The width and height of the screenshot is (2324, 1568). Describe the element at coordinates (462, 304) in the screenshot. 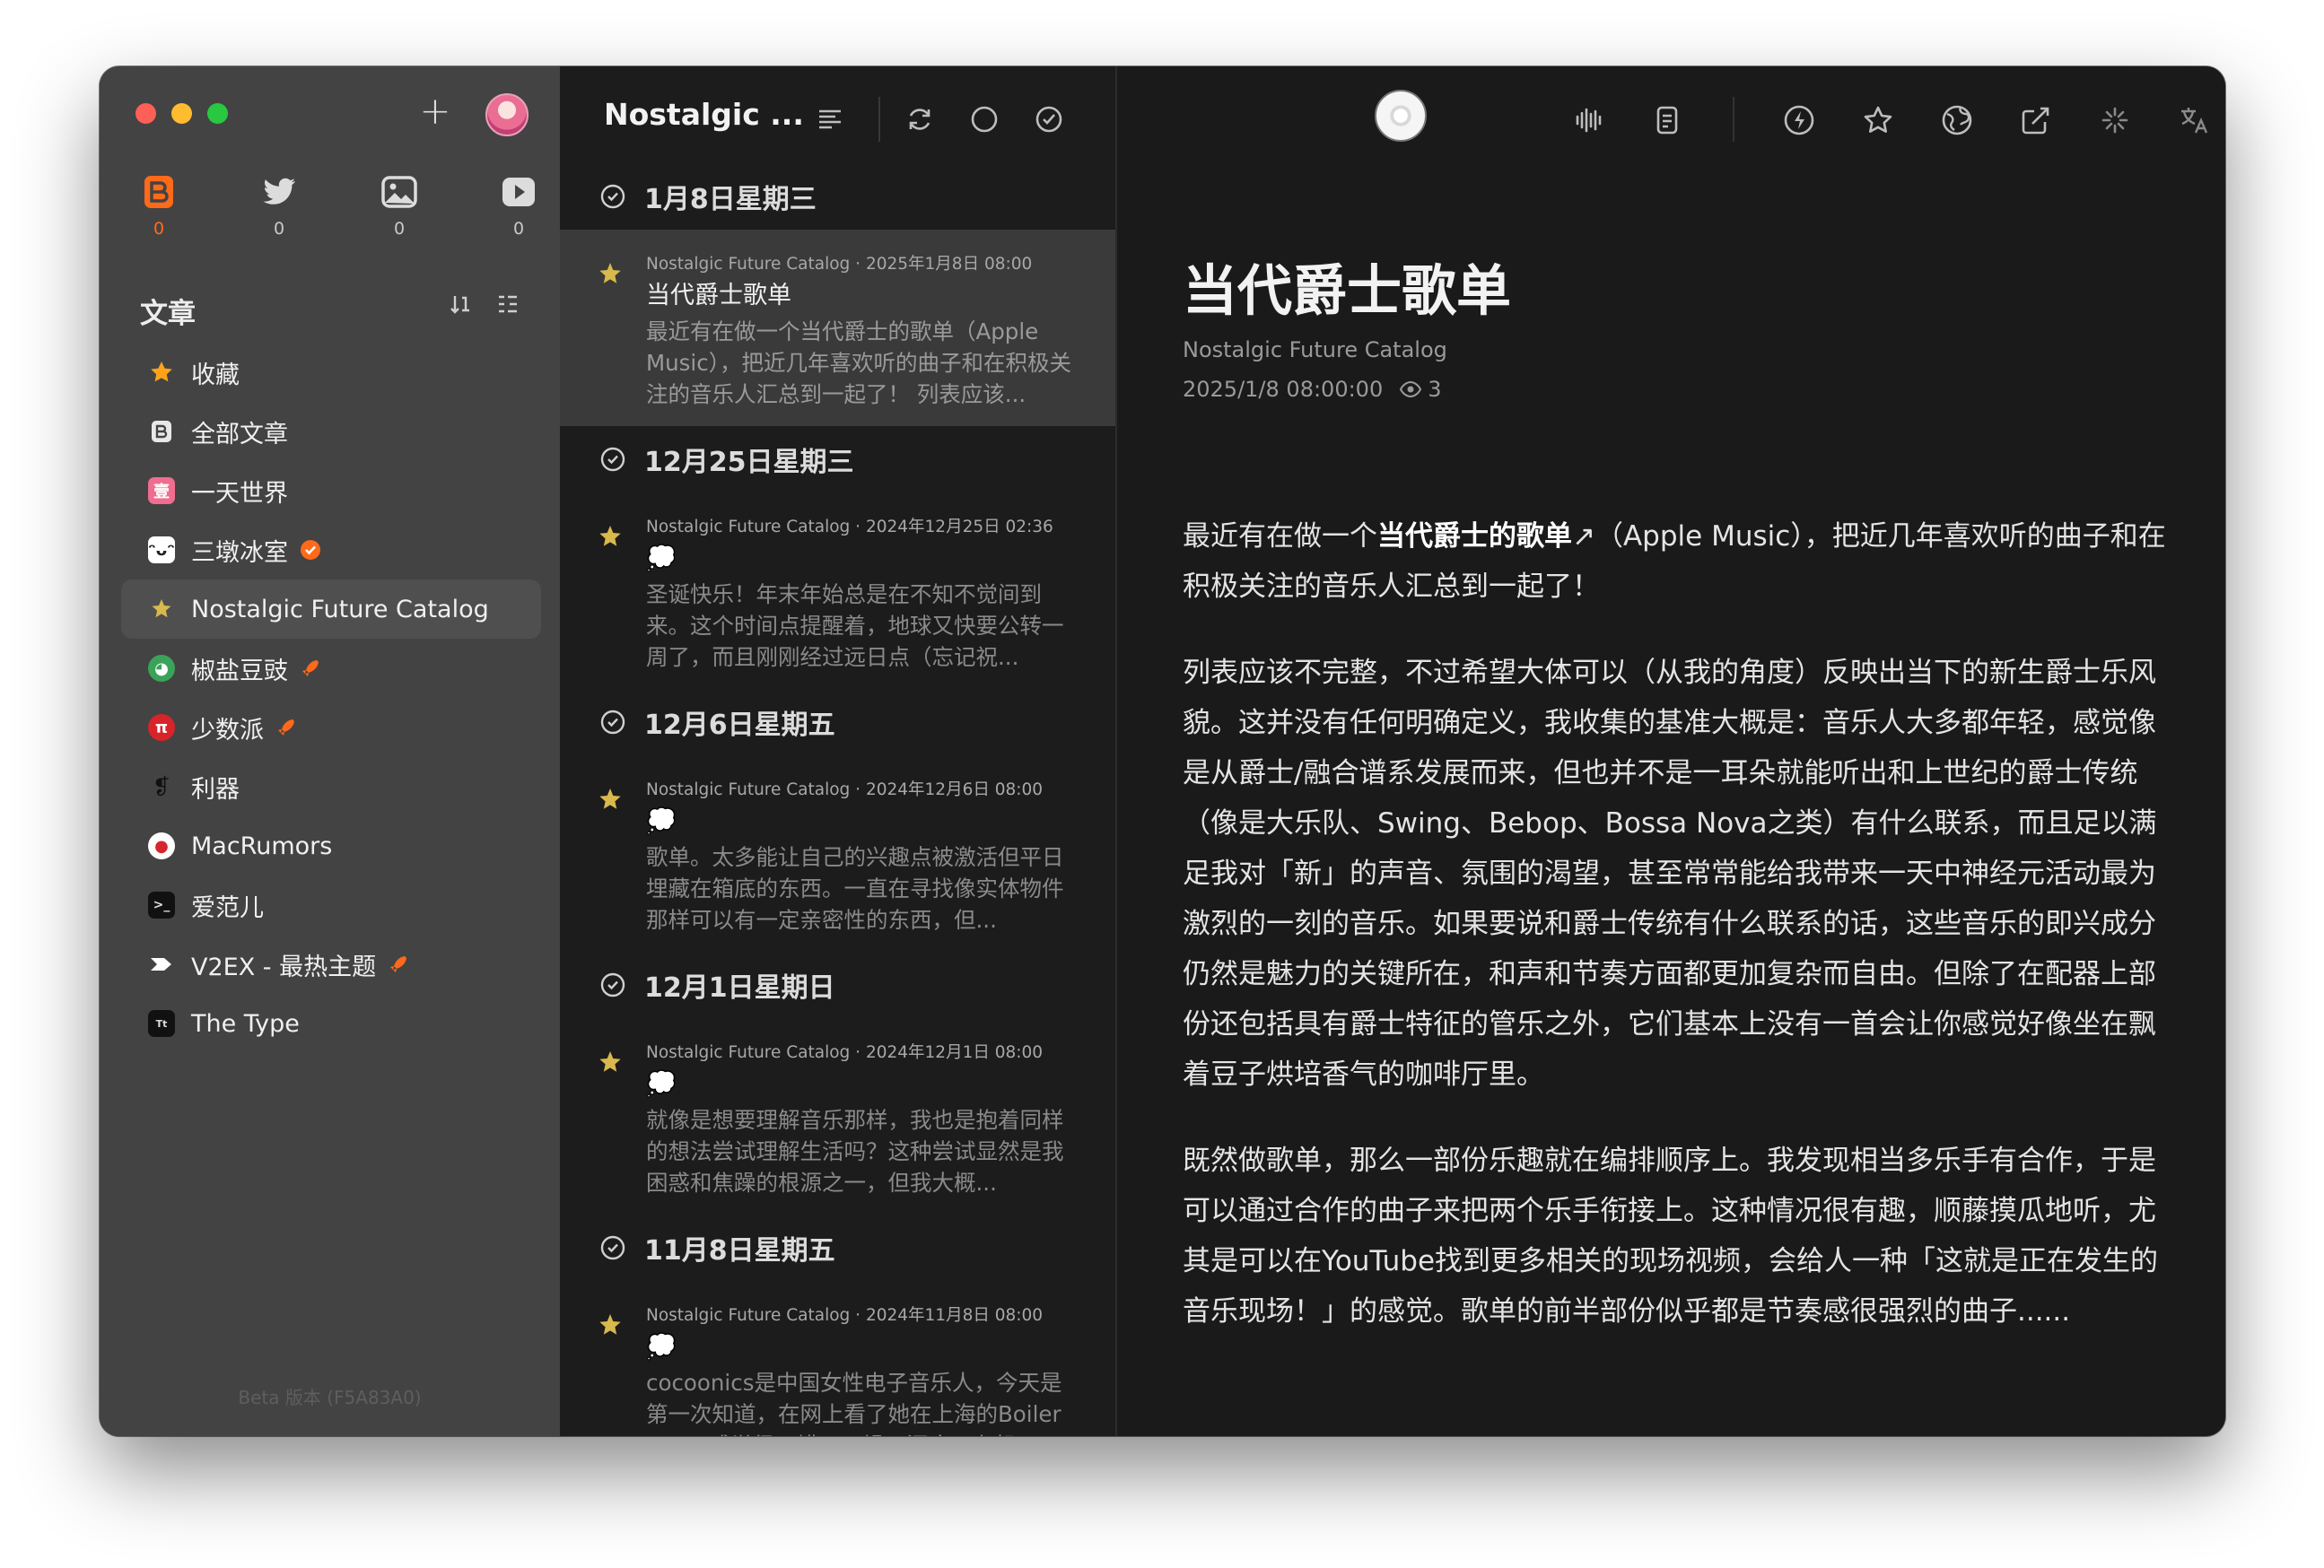

I see `sort-icon` at that location.